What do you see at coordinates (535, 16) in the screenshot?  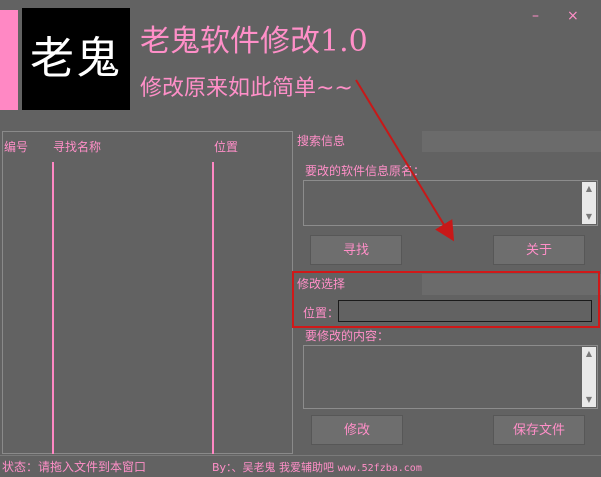 I see `minimize-button: –` at bounding box center [535, 16].